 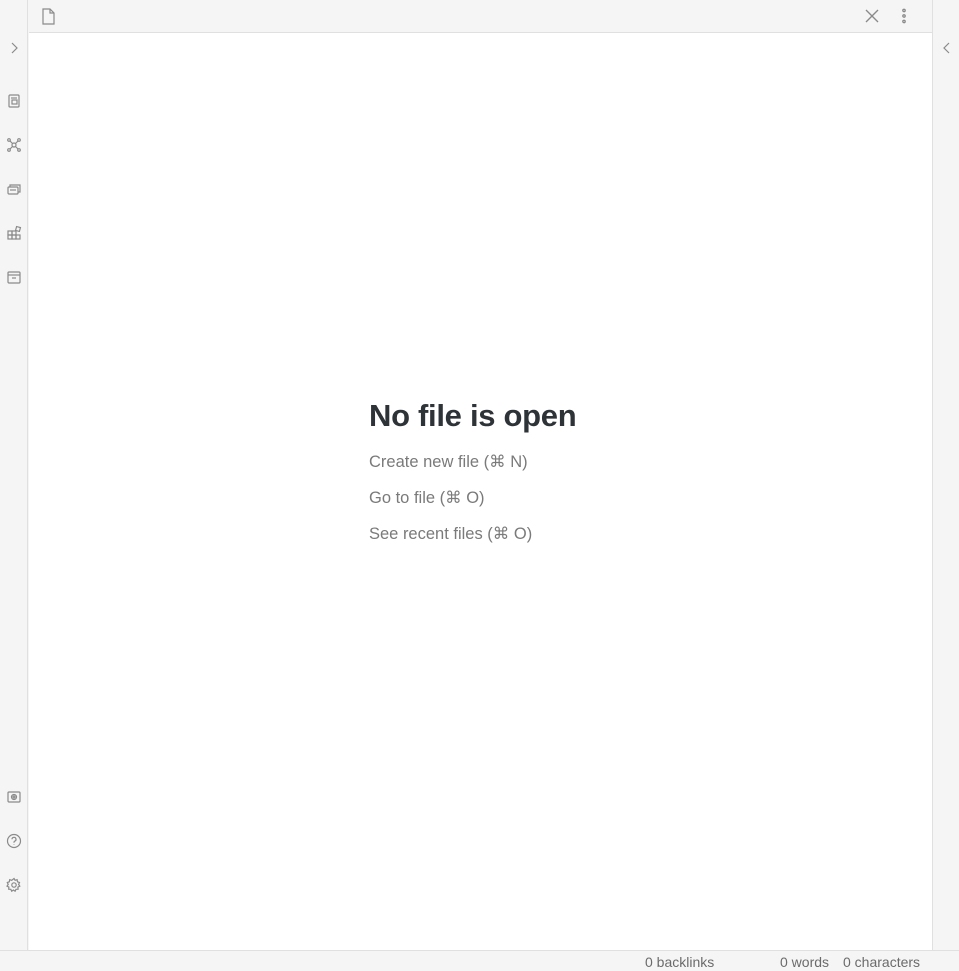 I want to click on slides-icon, so click(x=14, y=189).